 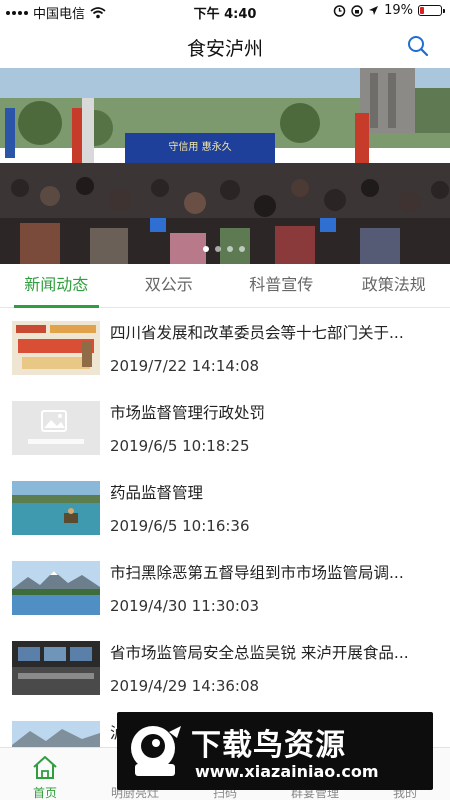 What do you see at coordinates (156, 751) in the screenshot?
I see `bird-logo-icon` at bounding box center [156, 751].